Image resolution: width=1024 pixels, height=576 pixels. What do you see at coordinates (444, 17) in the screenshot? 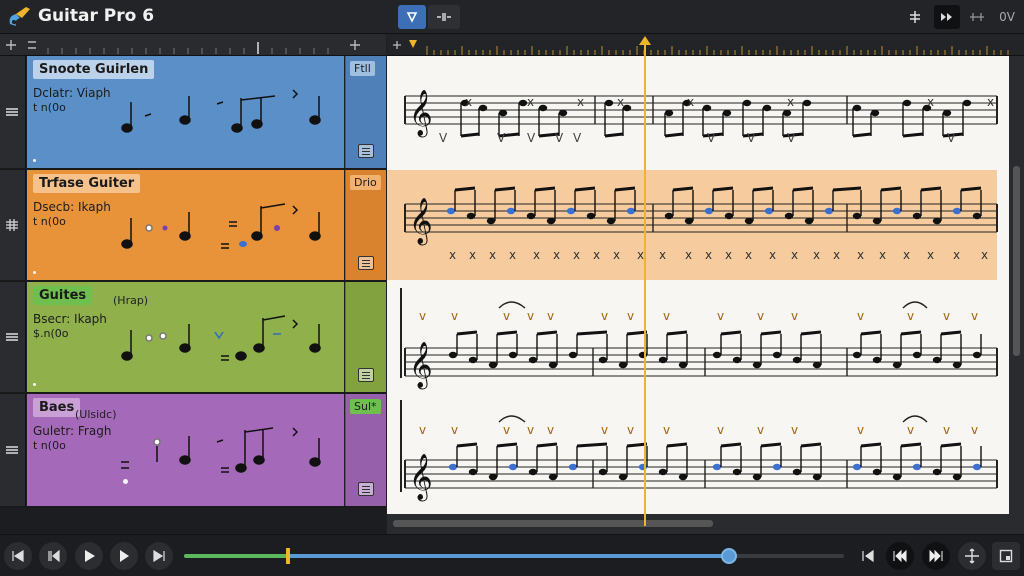
I see `loop-tool-button` at bounding box center [444, 17].